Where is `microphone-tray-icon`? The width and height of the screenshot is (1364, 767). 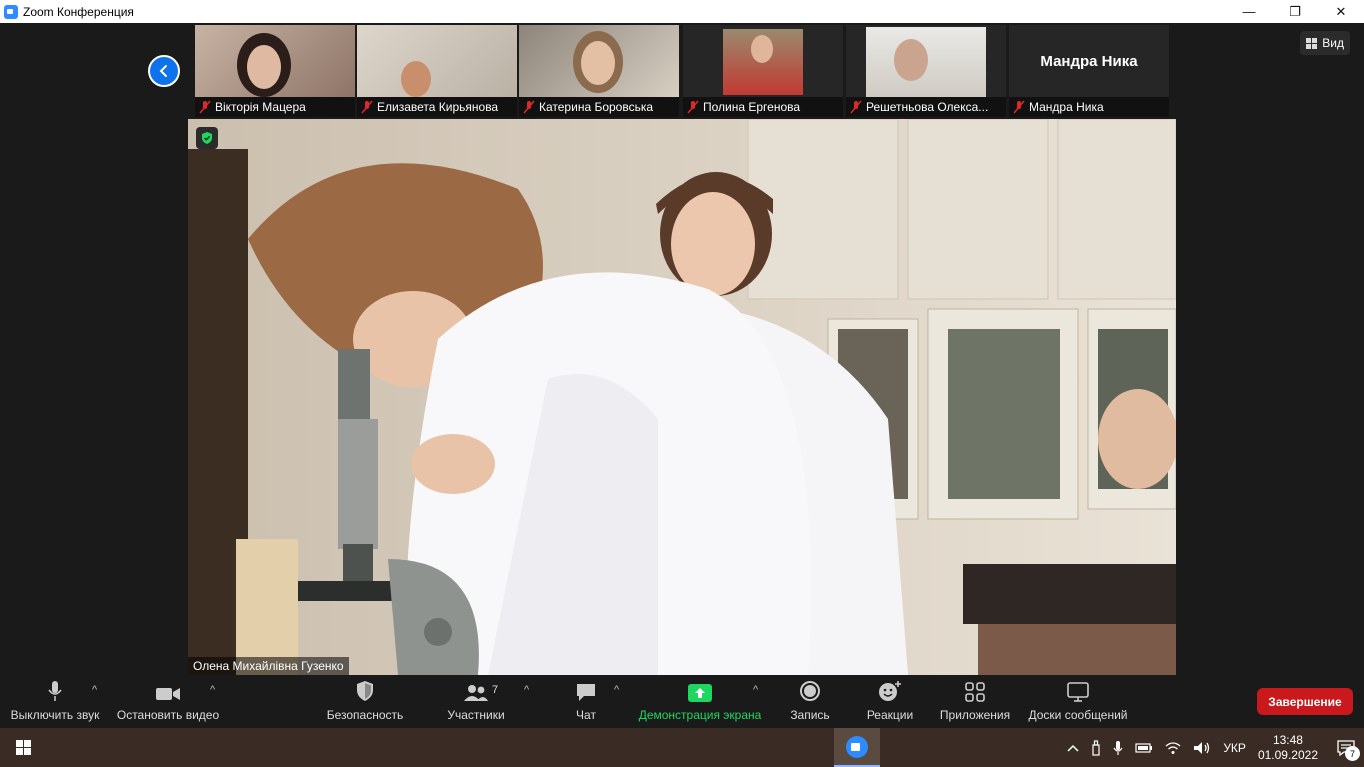 microphone-tray-icon is located at coordinates (1118, 748).